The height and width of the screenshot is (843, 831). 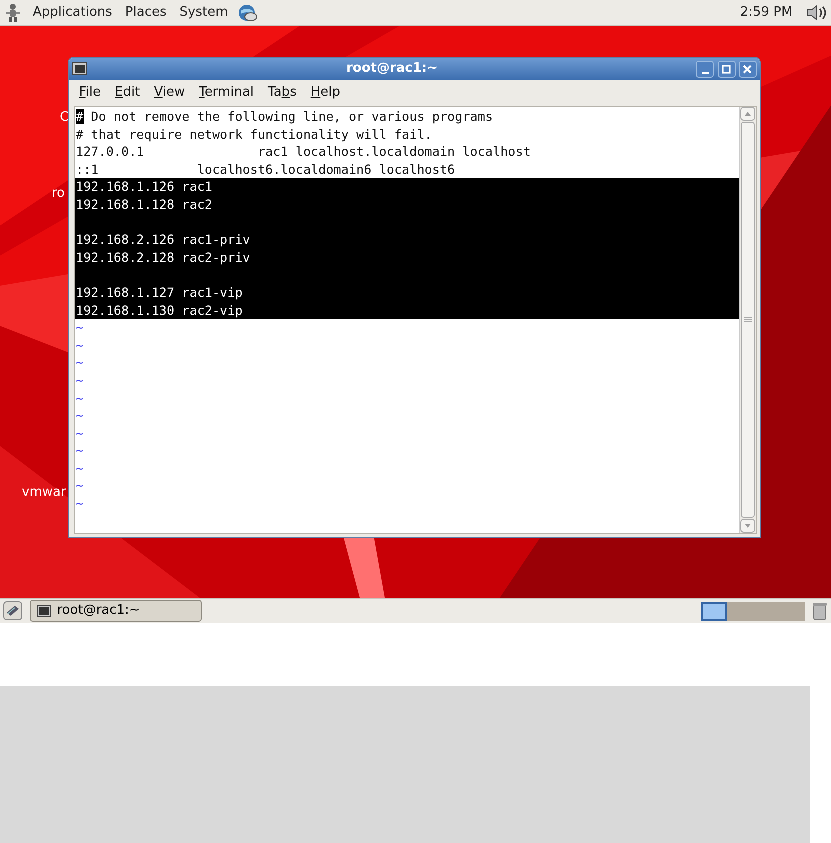 I want to click on globe-icon, so click(x=248, y=13).